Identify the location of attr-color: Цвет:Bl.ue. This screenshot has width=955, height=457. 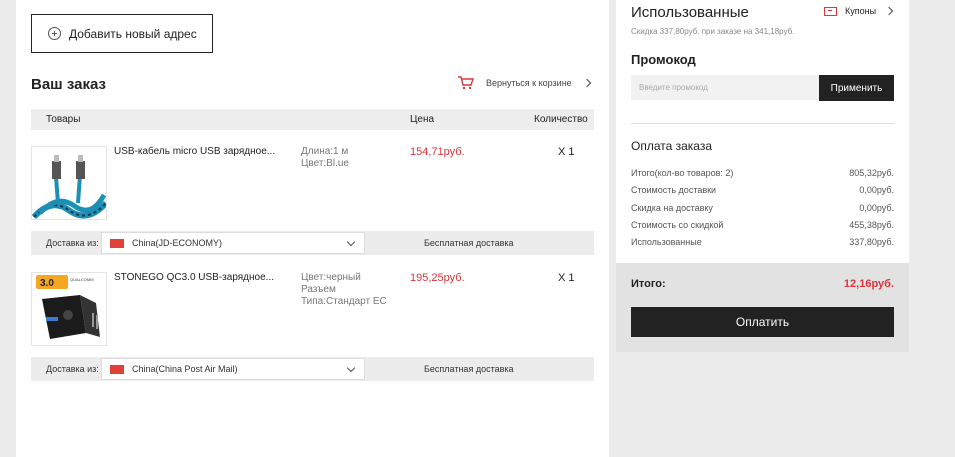
(325, 163).